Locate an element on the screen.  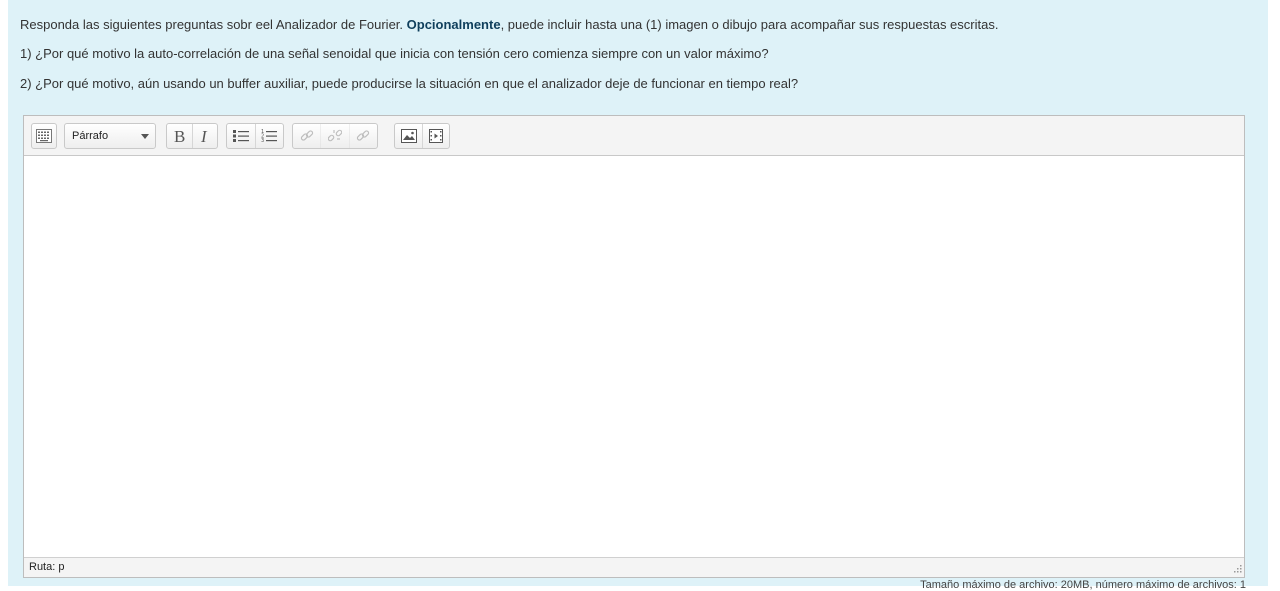
image-icon is located at coordinates (408, 136).